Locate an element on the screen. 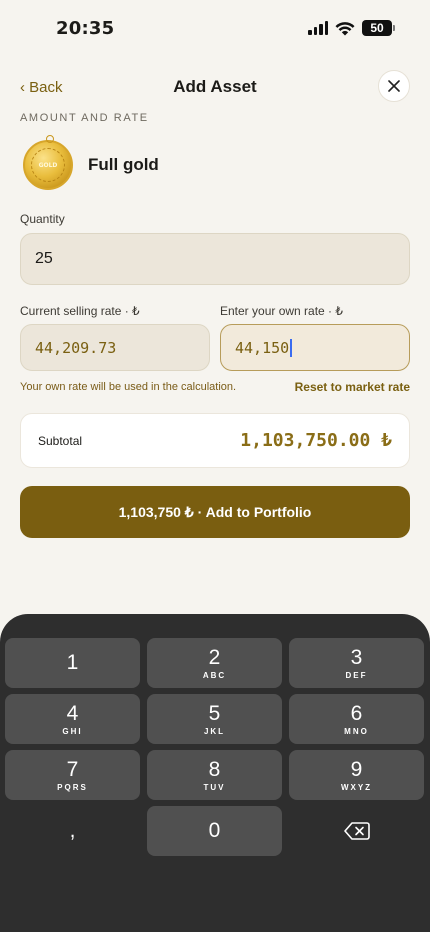 The width and height of the screenshot is (430, 932). backspace-icon is located at coordinates (356, 831).